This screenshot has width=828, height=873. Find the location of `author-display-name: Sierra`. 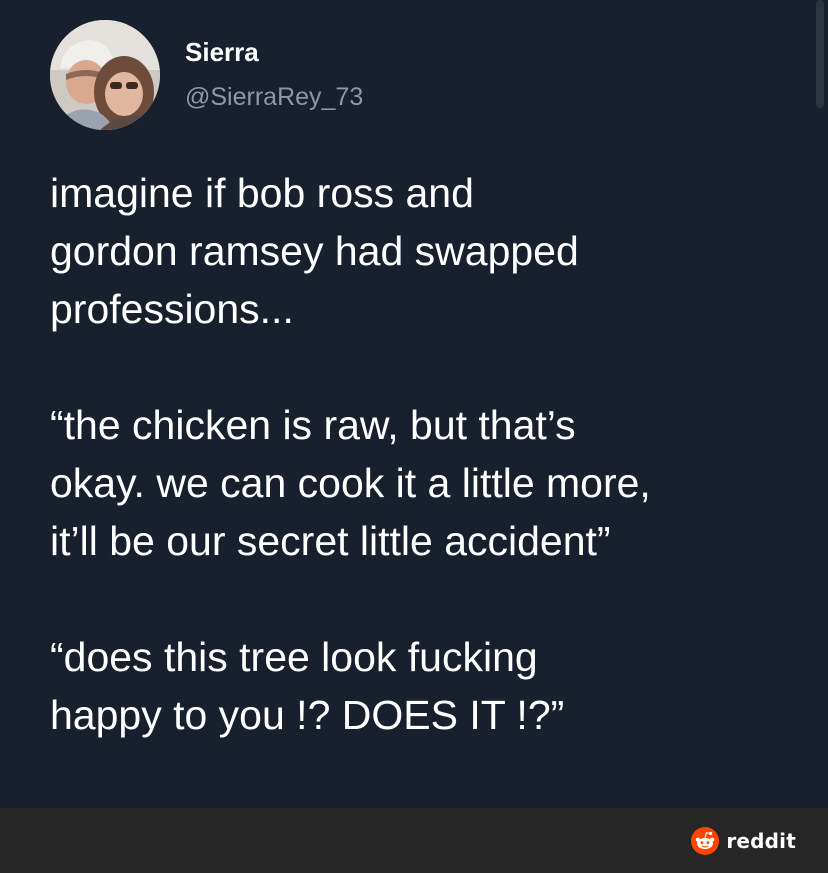

author-display-name: Sierra is located at coordinates (274, 52).